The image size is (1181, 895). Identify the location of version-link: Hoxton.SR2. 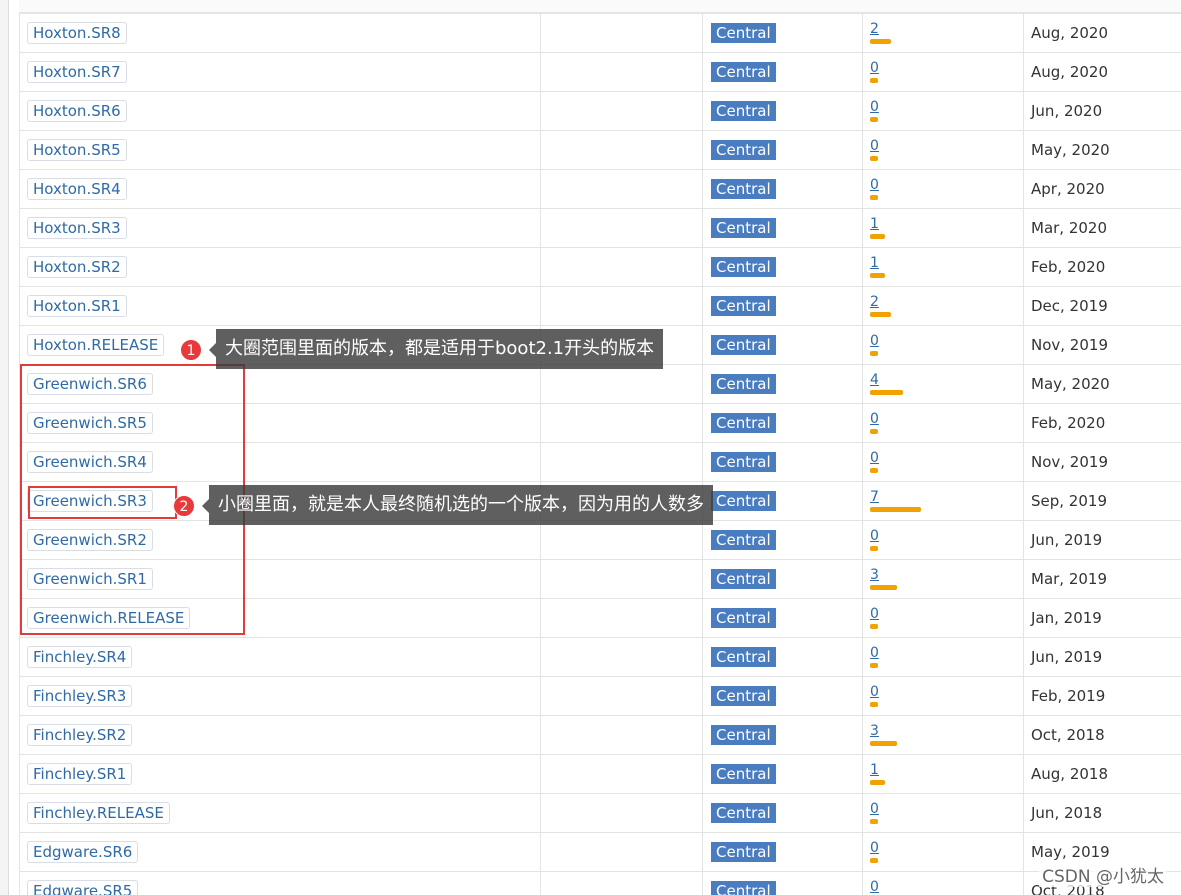
(77, 267).